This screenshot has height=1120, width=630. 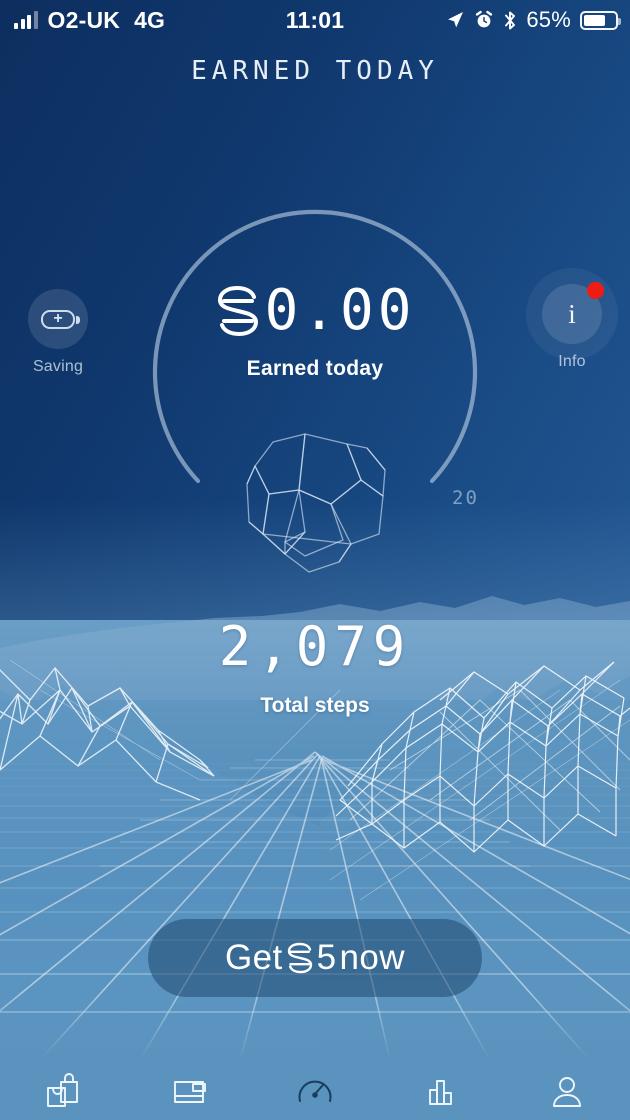 I want to click on info-button: i Info, so click(x=573, y=326).